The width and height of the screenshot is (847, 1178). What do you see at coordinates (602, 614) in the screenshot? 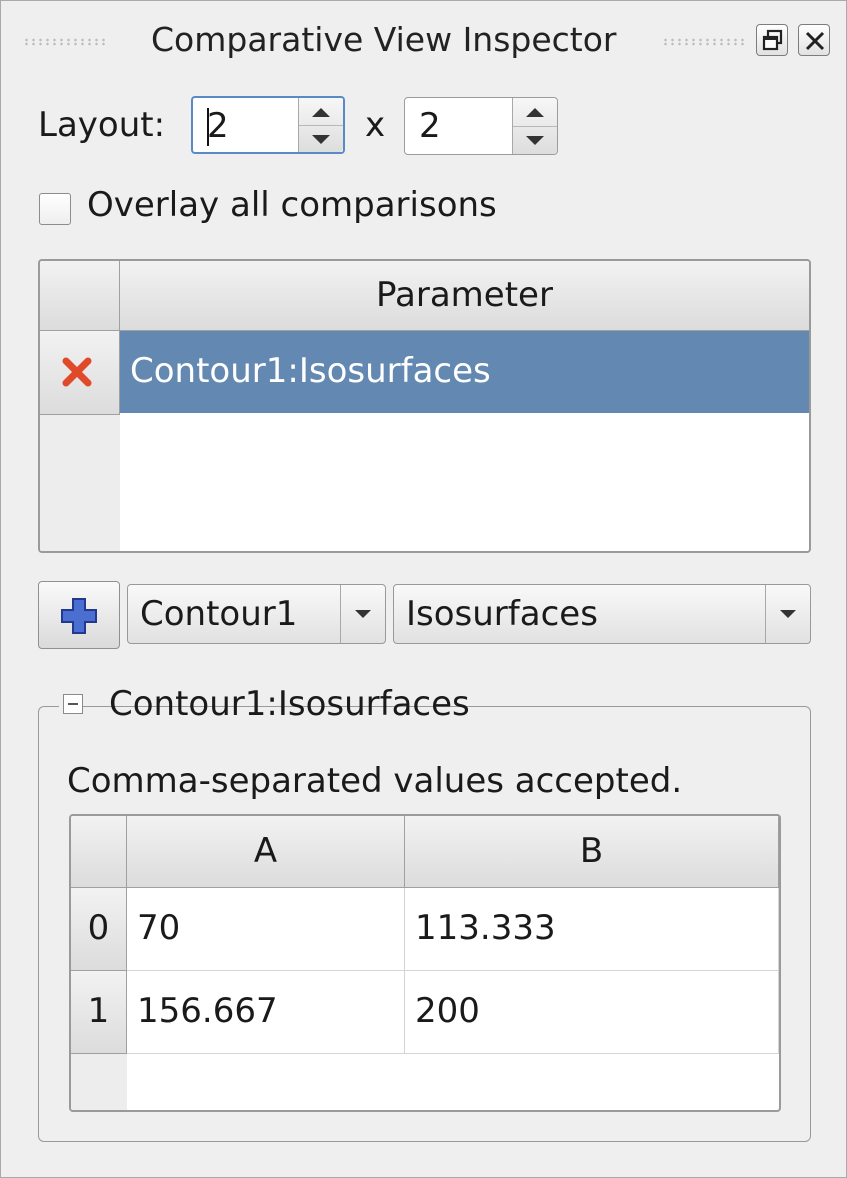
I see `property-combobox: Isosurfaces` at bounding box center [602, 614].